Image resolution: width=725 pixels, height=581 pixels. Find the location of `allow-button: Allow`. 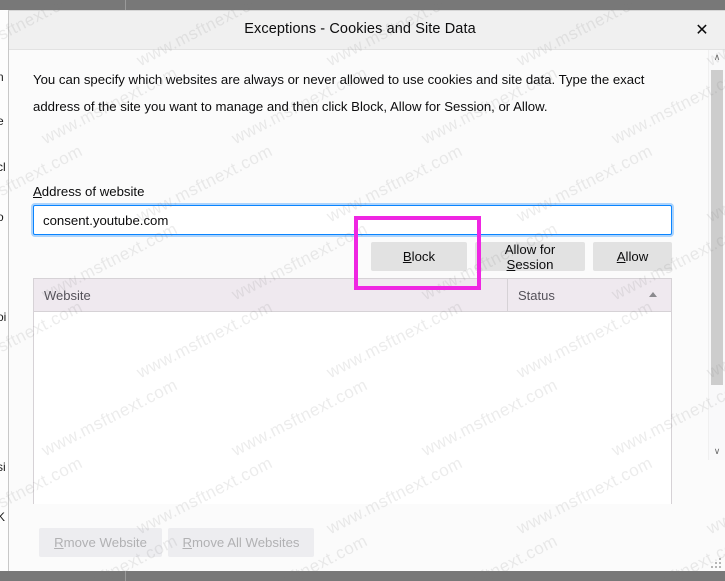

allow-button: Allow is located at coordinates (632, 256).